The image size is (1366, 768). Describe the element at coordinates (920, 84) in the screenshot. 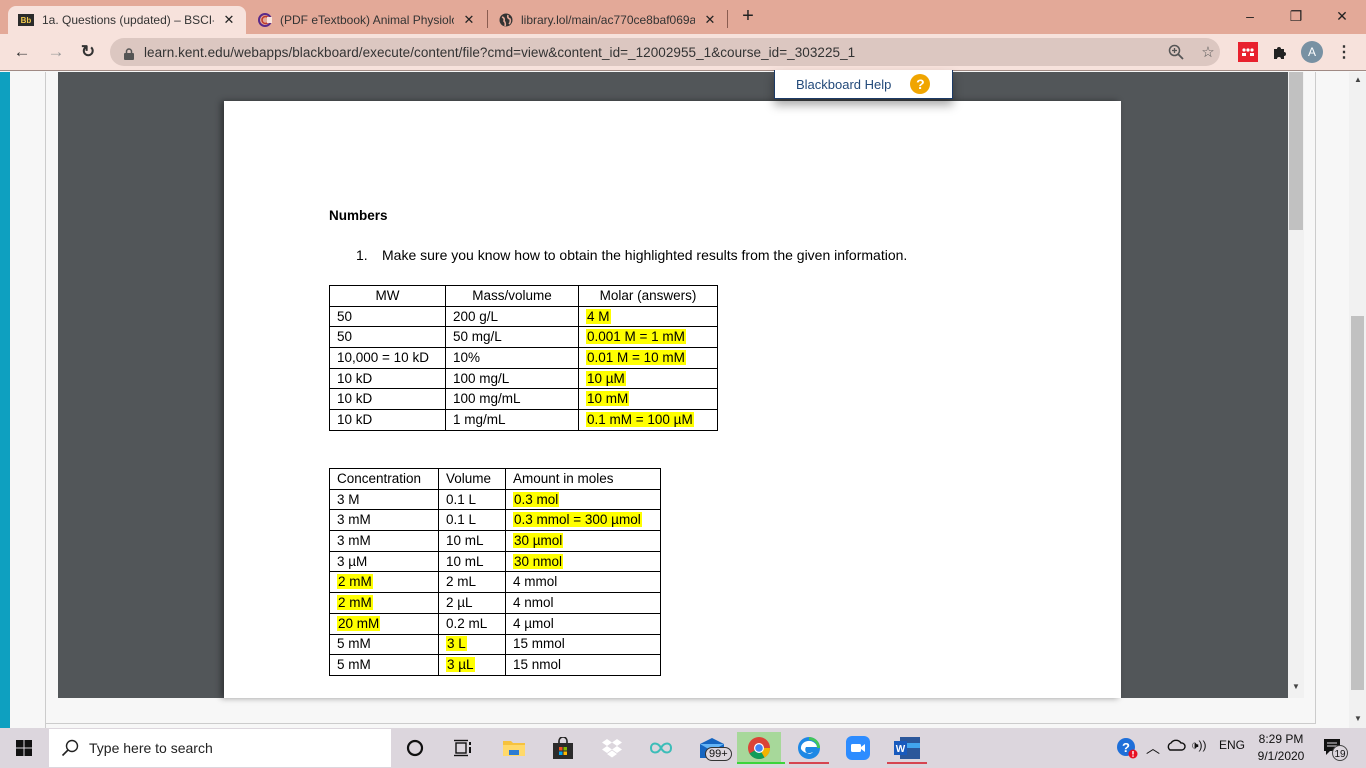

I see `help-question-icon: ?` at that location.